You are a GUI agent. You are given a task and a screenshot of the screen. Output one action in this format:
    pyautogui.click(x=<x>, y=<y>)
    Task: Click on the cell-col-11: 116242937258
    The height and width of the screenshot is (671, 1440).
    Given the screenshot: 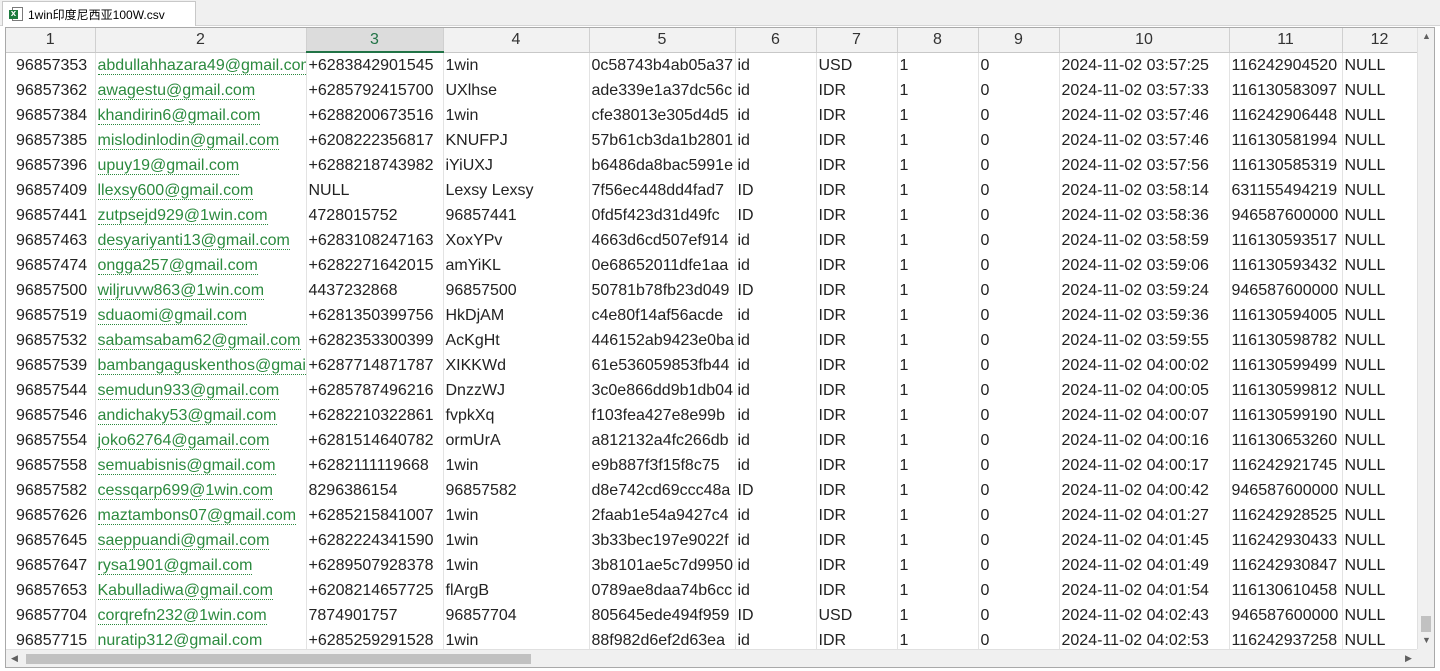 What is the action you would take?
    pyautogui.click(x=1286, y=638)
    